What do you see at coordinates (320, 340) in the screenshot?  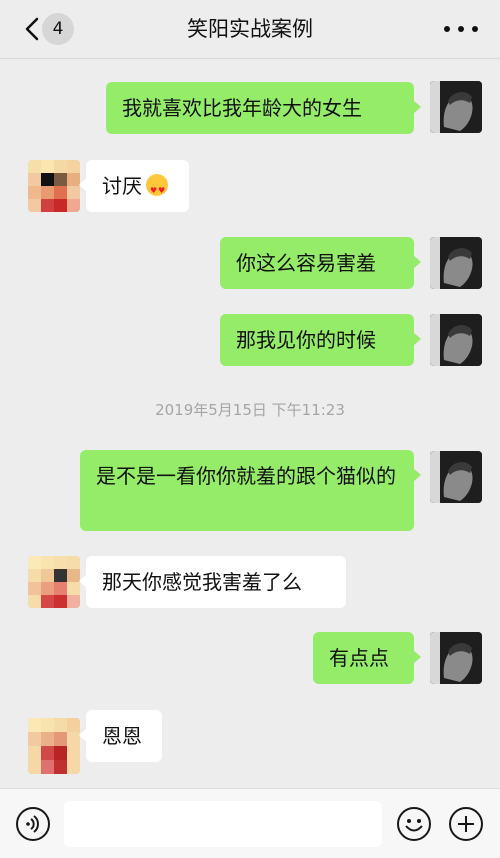 I see `message-bubble-me: 那我见你的时候` at bounding box center [320, 340].